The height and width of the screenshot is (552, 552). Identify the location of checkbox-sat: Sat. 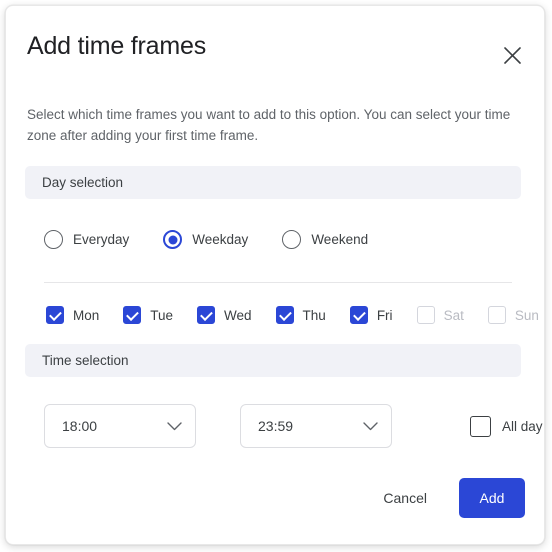
(440, 315).